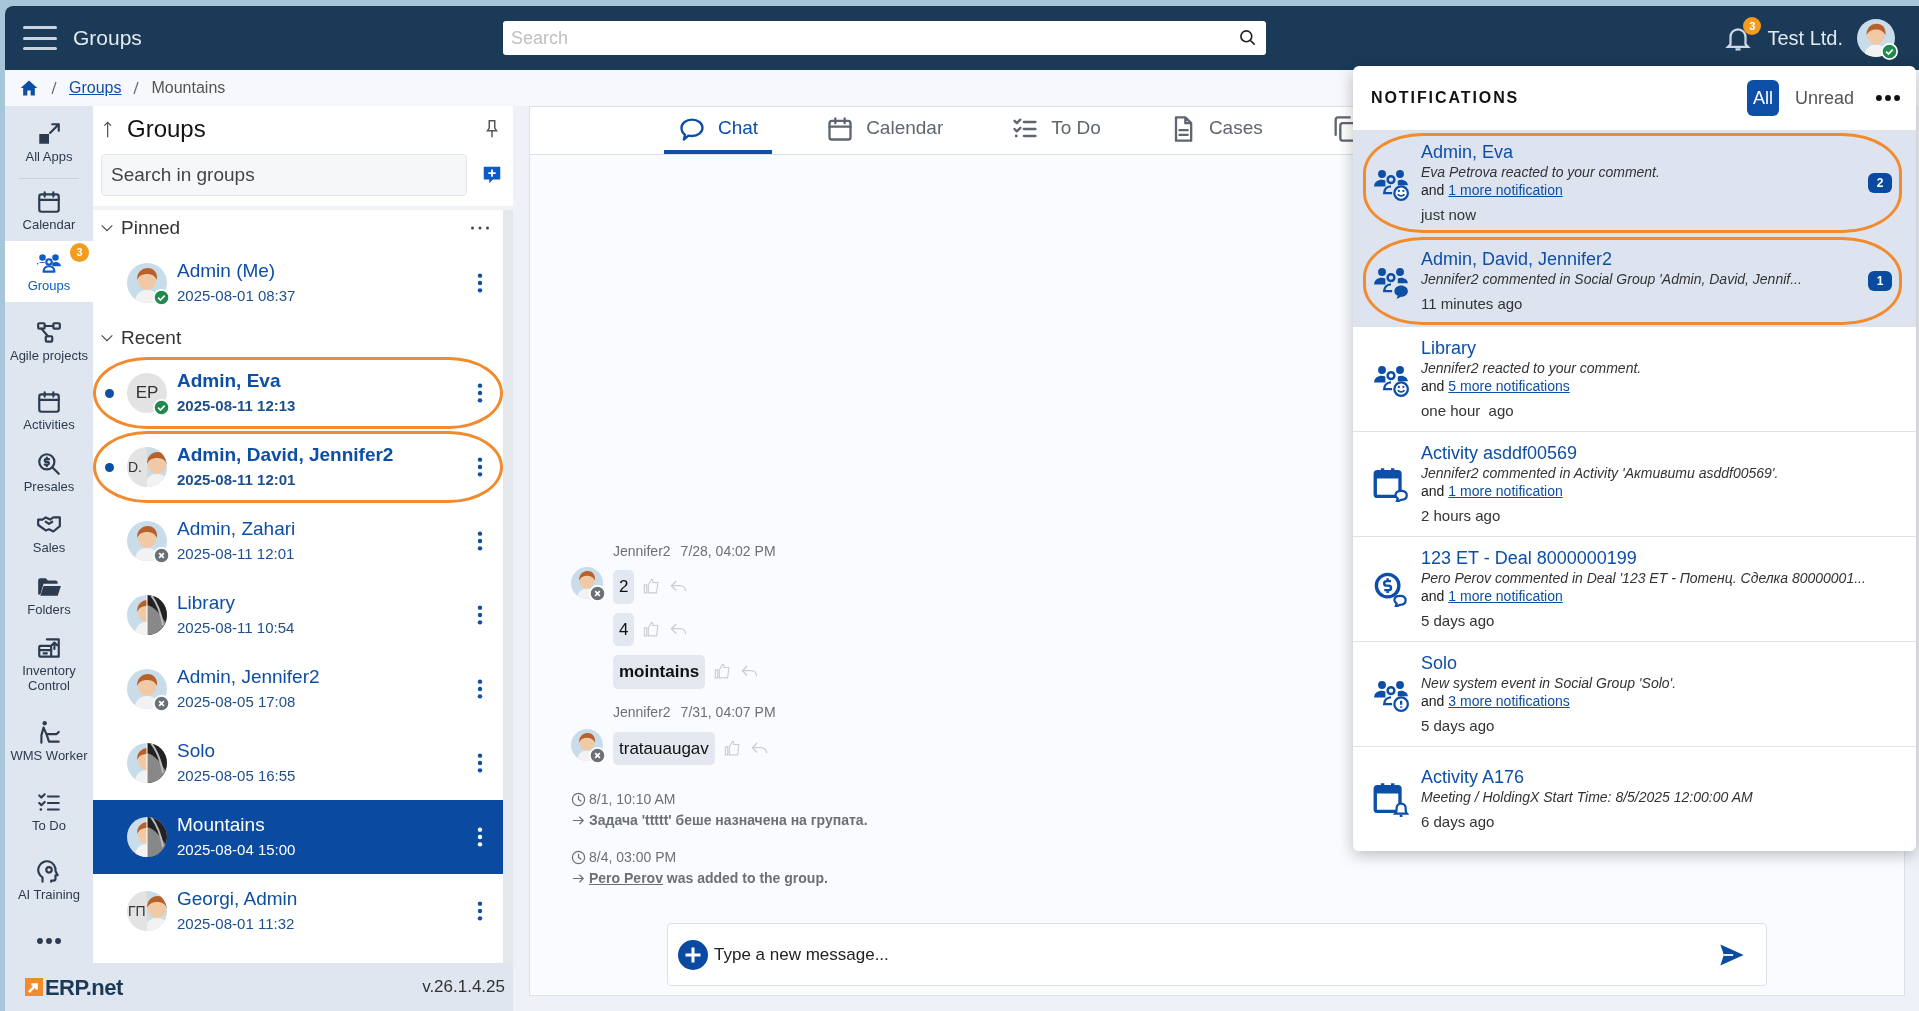  What do you see at coordinates (1541, 171) in the screenshot?
I see `notification-message: Eva Petrova reacted to your comment.` at bounding box center [1541, 171].